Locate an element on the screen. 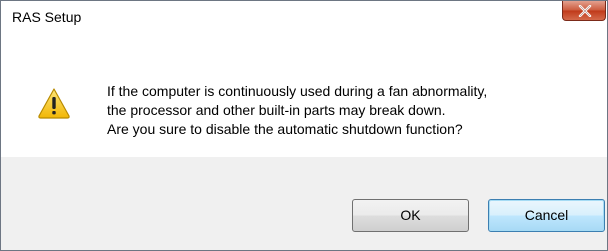 This screenshot has width=608, height=251. ok-button: OK is located at coordinates (410, 215).